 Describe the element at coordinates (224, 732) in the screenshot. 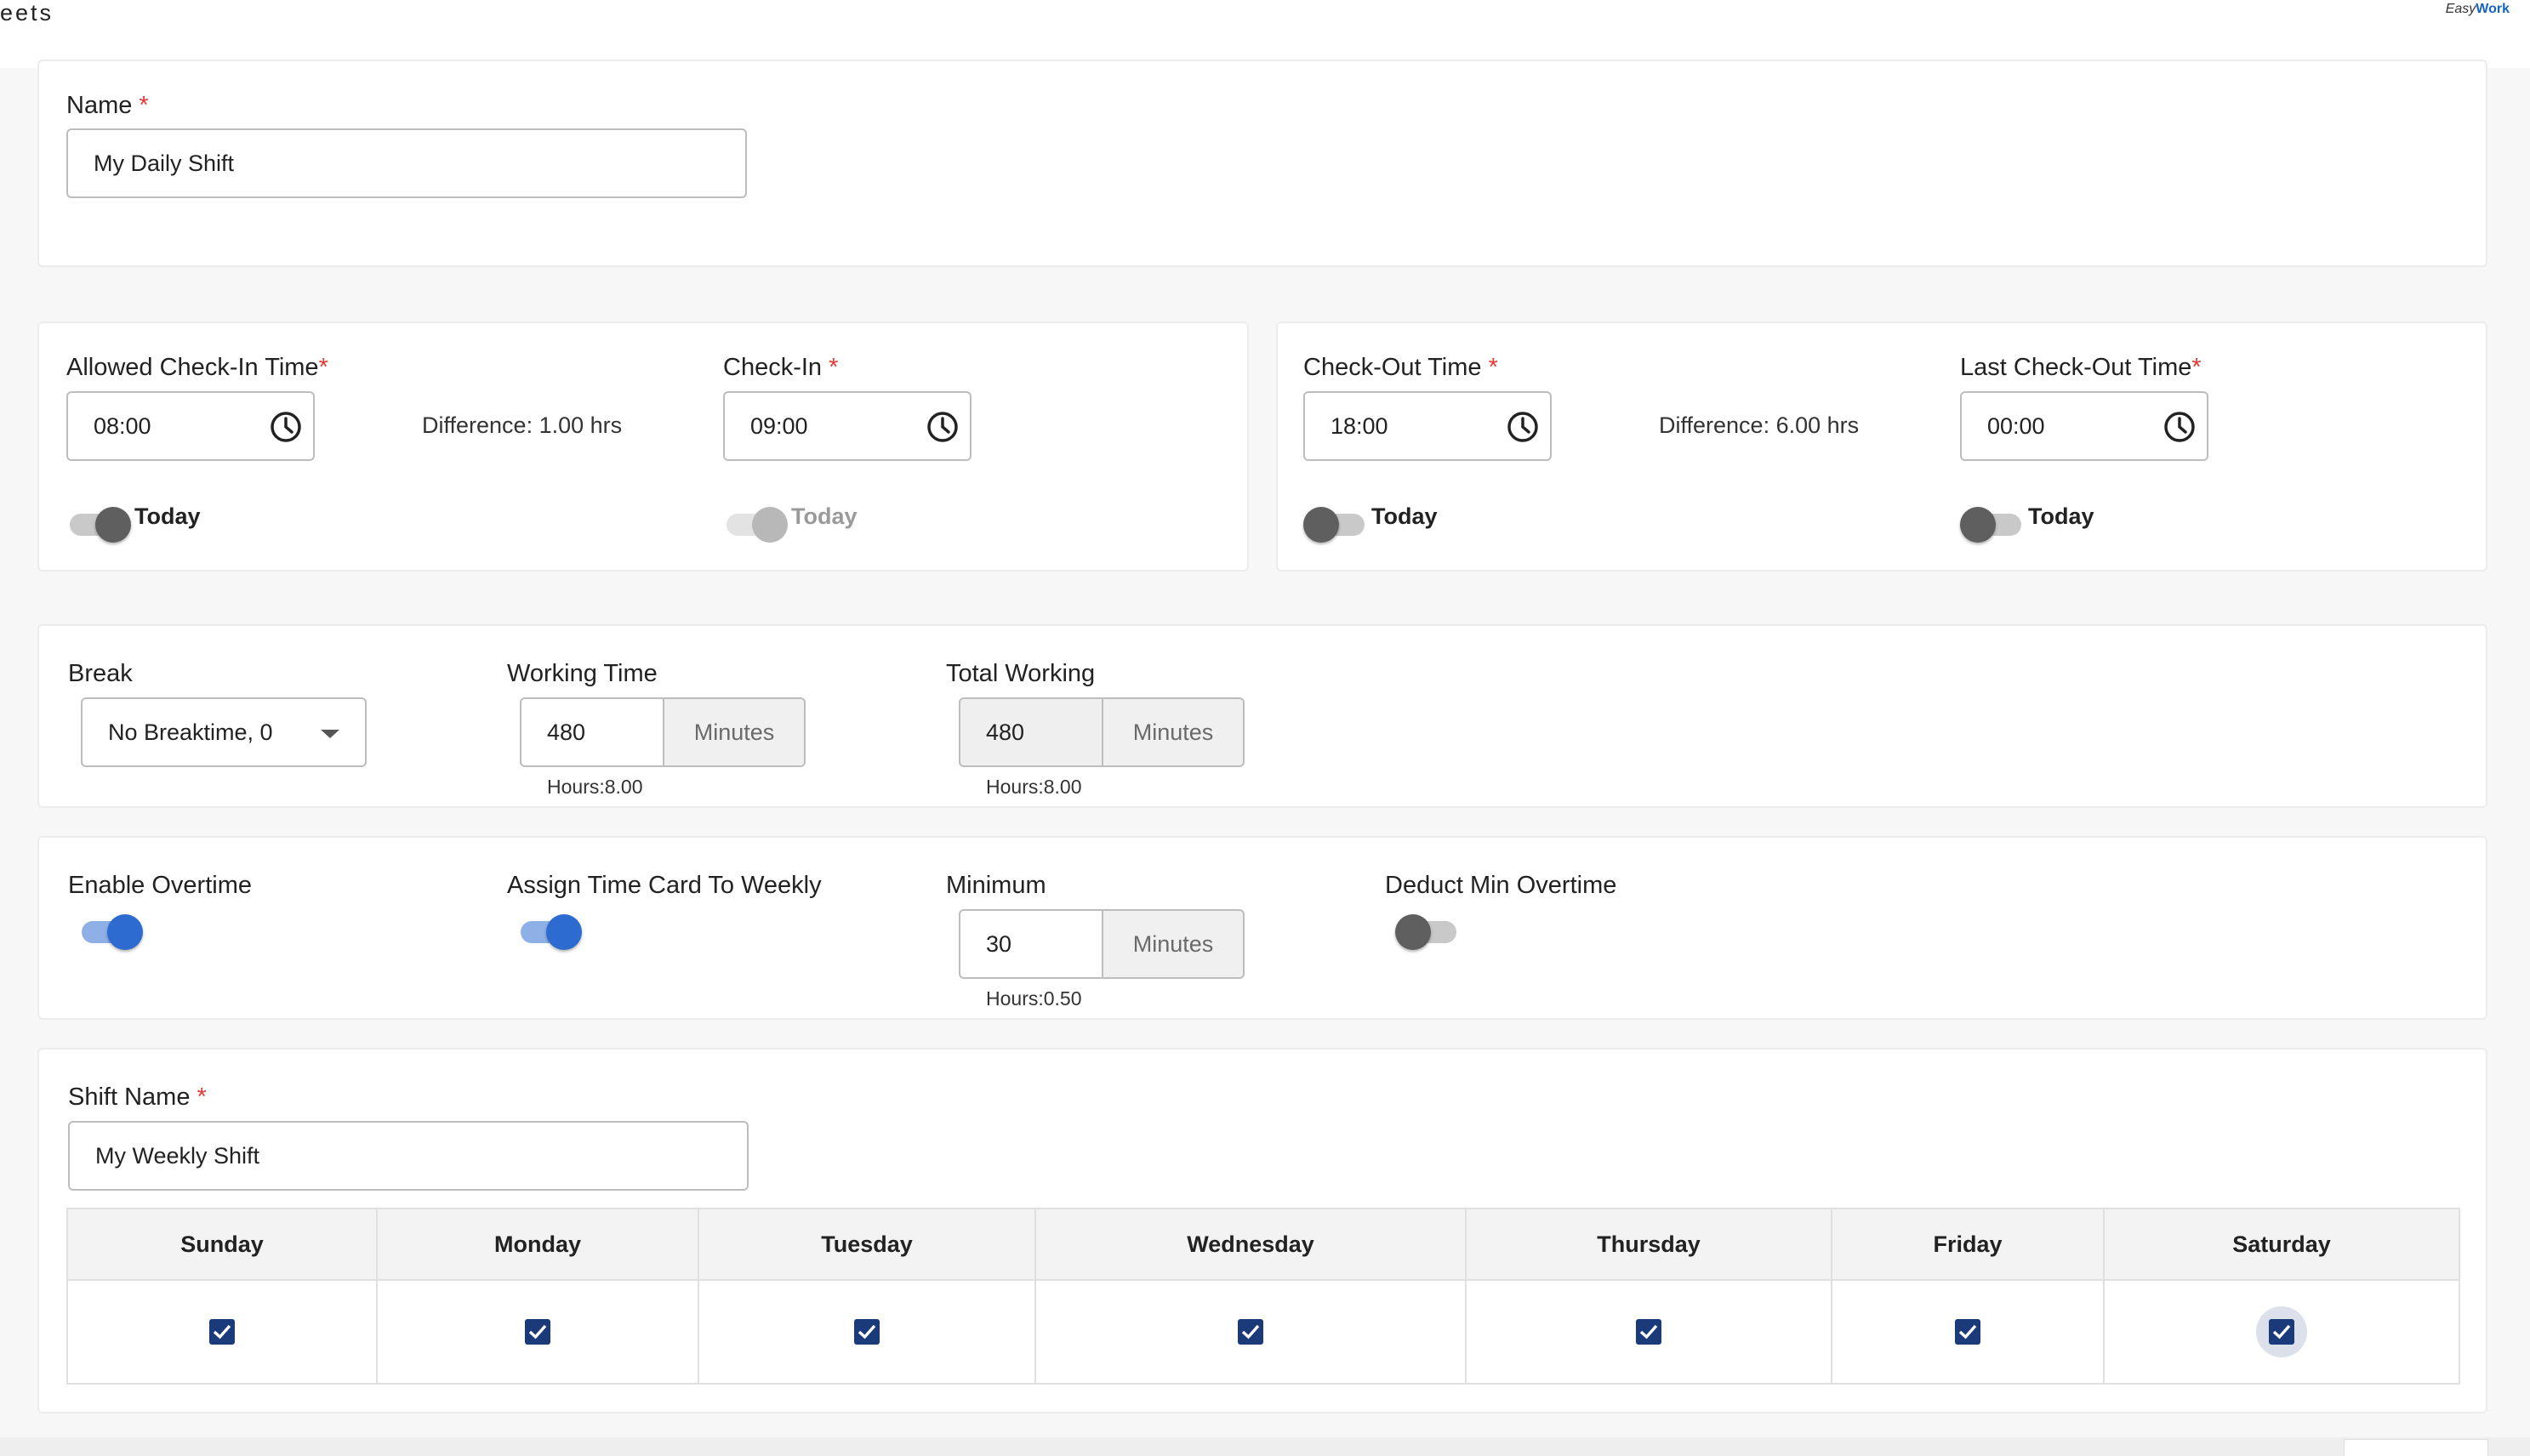

I see `break-select: No Breaktime, 0` at that location.